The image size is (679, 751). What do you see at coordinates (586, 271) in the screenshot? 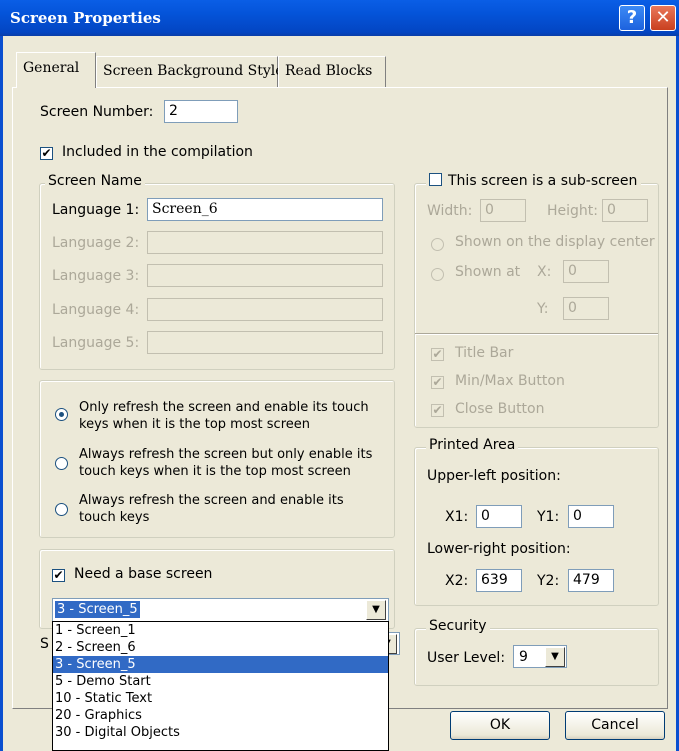
I see `x-input: 0` at bounding box center [586, 271].